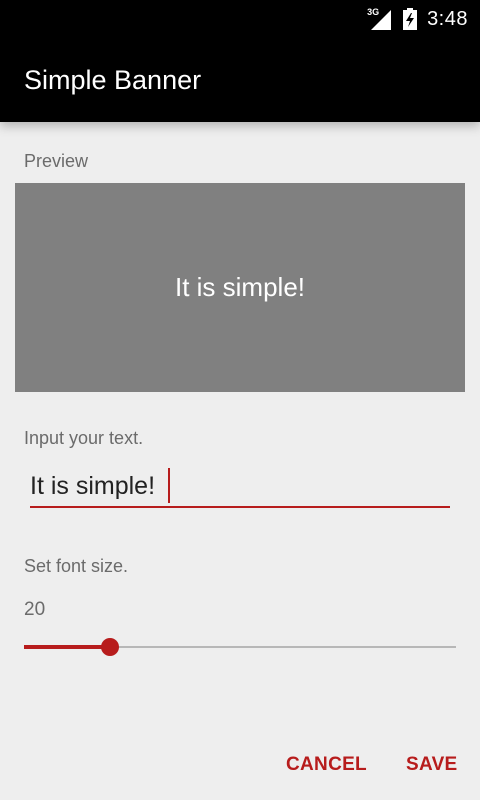 This screenshot has height=800, width=480. I want to click on banner-text-input, so click(240, 487).